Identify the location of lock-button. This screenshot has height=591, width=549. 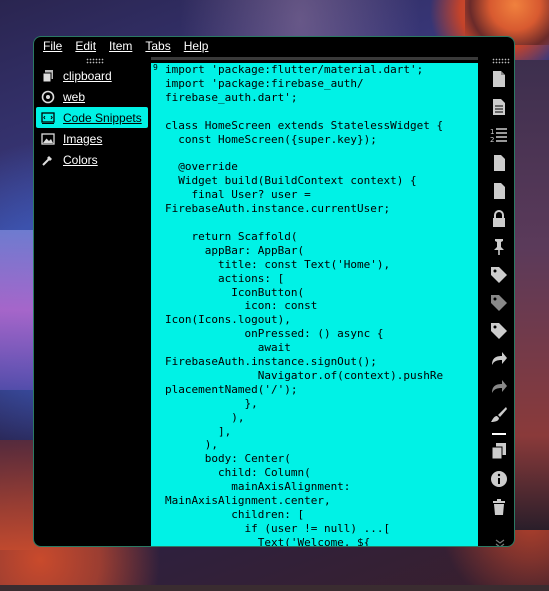
(499, 221).